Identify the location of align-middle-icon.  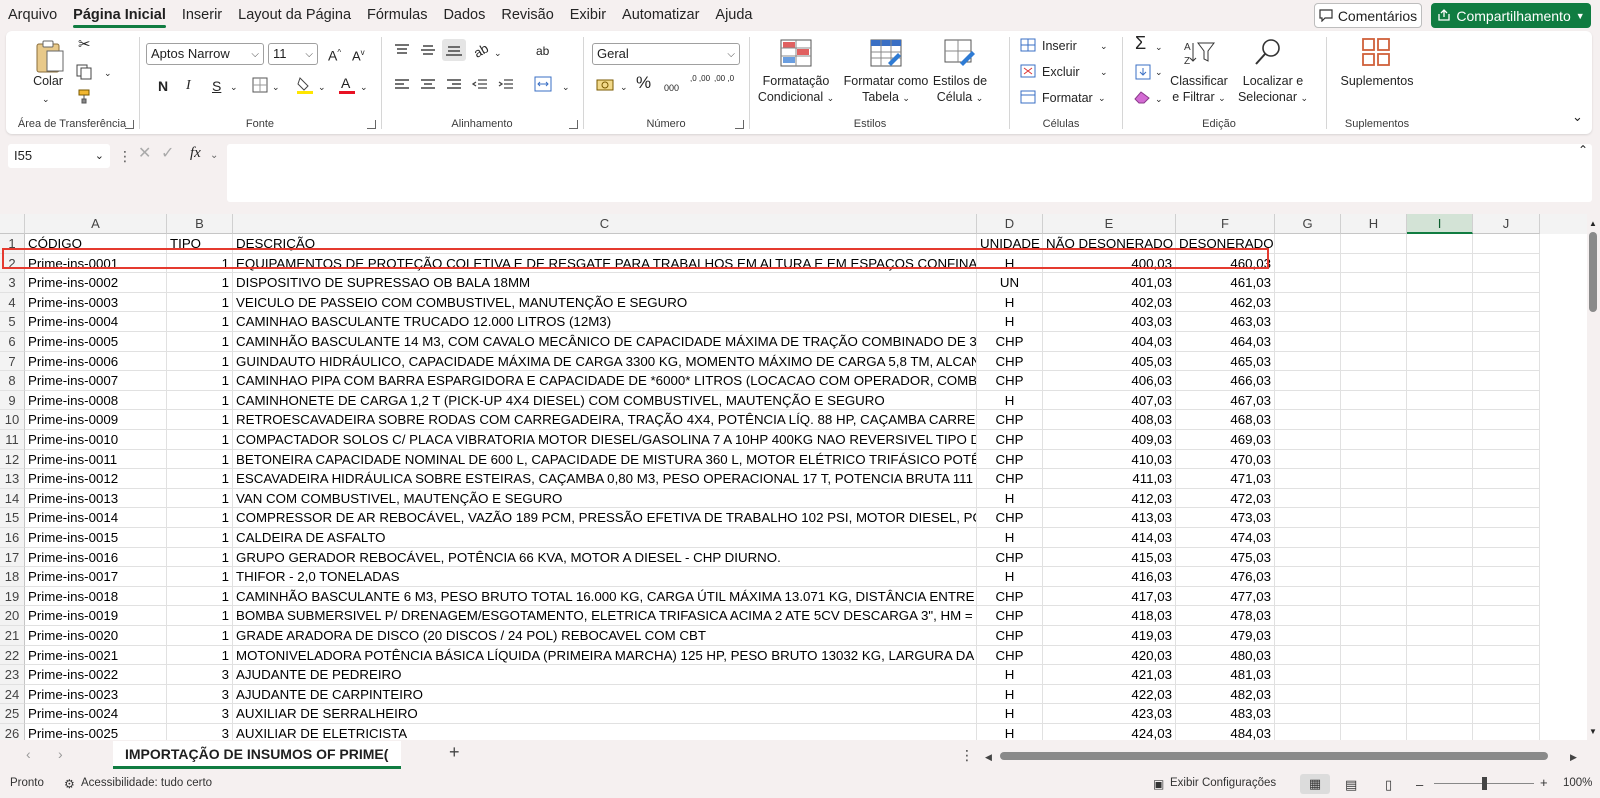
(428, 50).